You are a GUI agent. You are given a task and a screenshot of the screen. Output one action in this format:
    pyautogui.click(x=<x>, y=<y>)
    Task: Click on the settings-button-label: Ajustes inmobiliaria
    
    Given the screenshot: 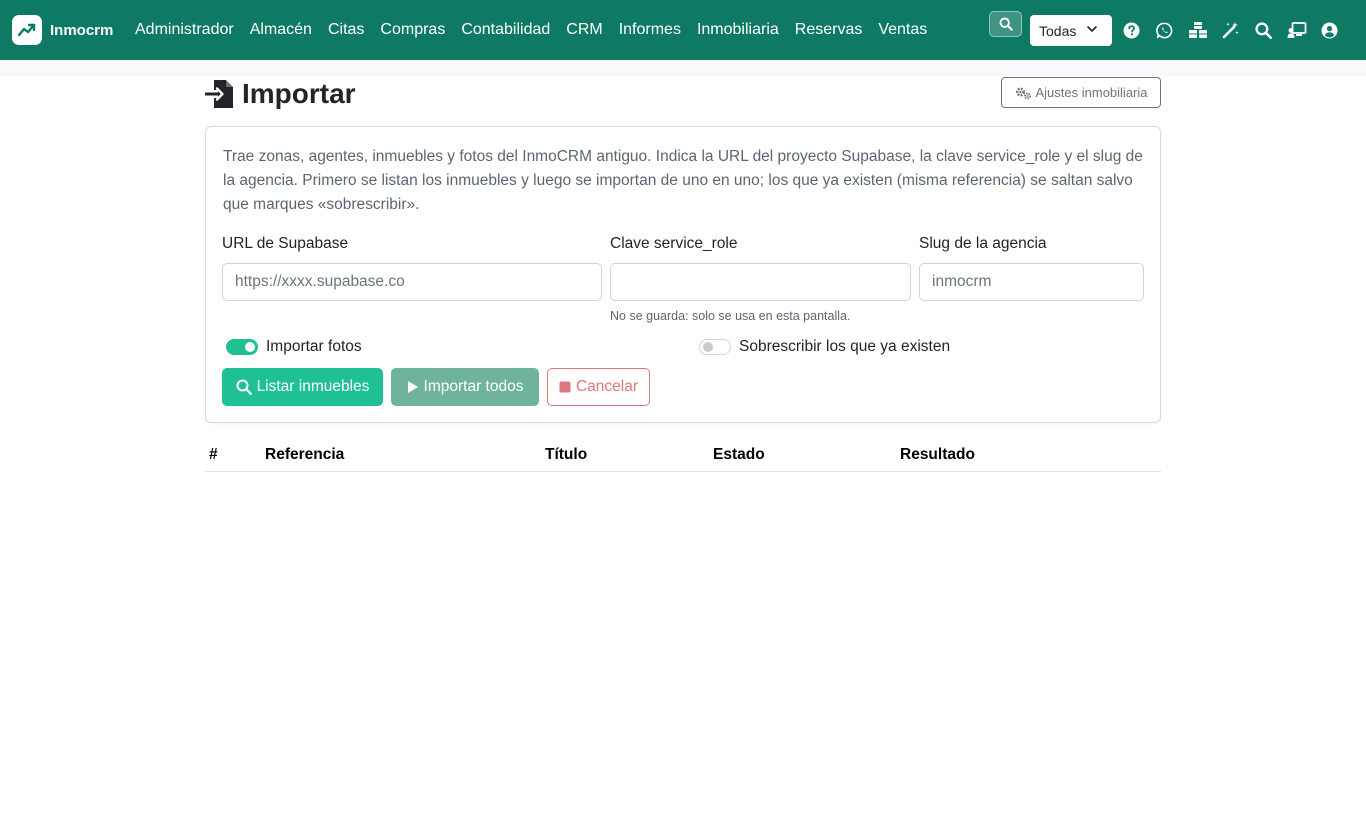 What is the action you would take?
    pyautogui.click(x=1091, y=92)
    